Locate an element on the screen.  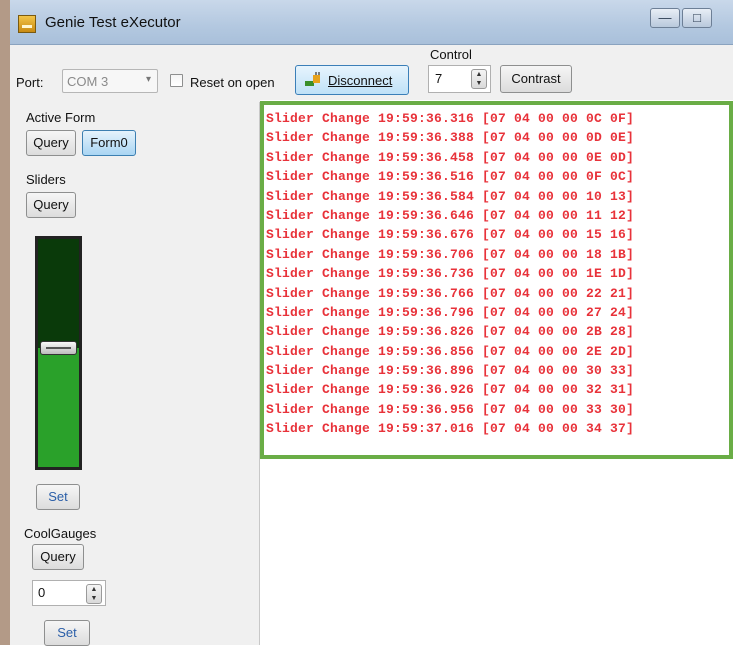
sliders-query-button: Query is located at coordinates (51, 205).